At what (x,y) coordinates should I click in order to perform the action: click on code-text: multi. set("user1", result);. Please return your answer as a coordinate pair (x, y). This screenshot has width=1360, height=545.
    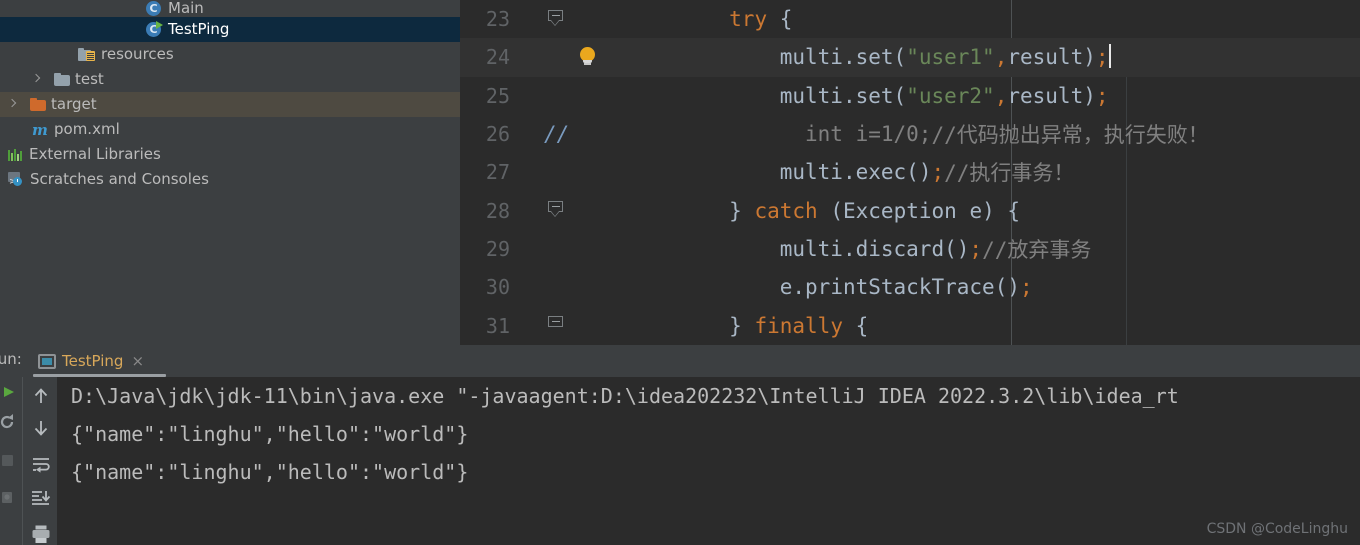
    Looking at the image, I should click on (994, 57).